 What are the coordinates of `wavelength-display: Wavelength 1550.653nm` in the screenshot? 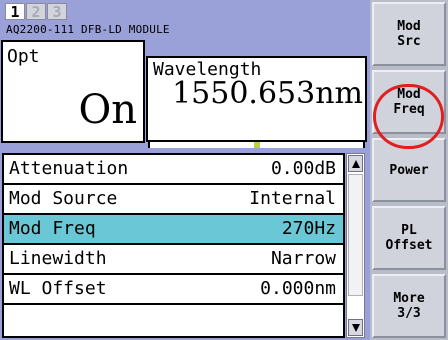 It's located at (256, 99).